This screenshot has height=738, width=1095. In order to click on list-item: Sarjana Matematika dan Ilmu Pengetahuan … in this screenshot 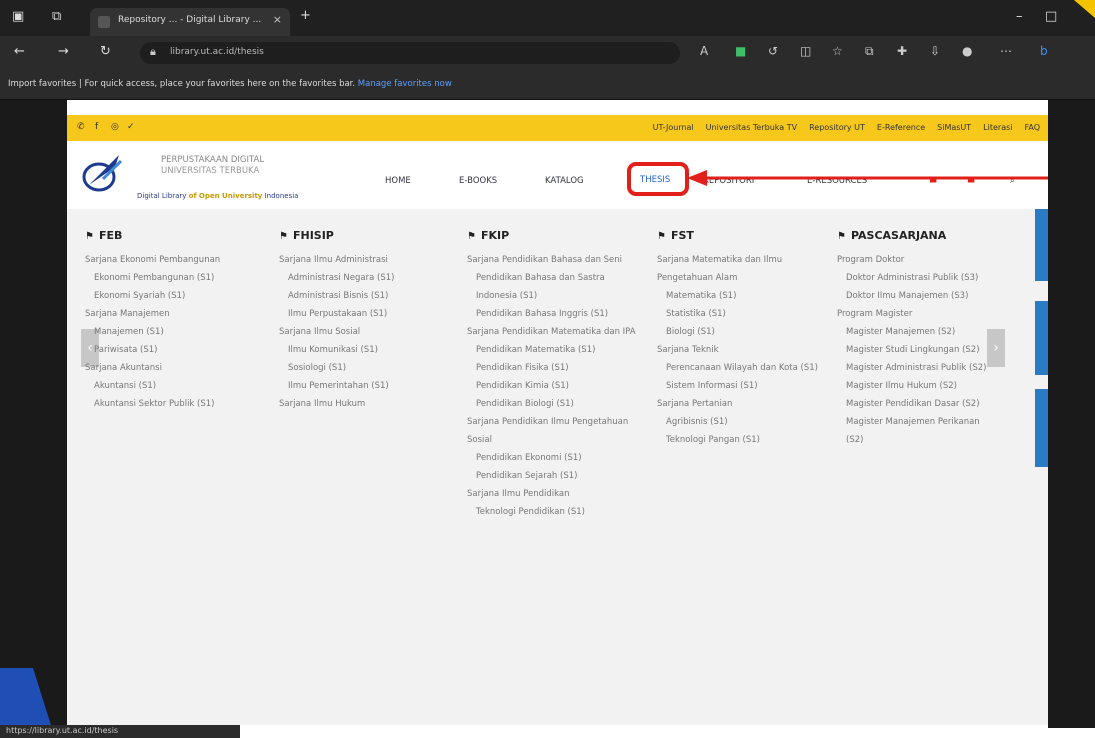, I will do `click(742, 269)`.